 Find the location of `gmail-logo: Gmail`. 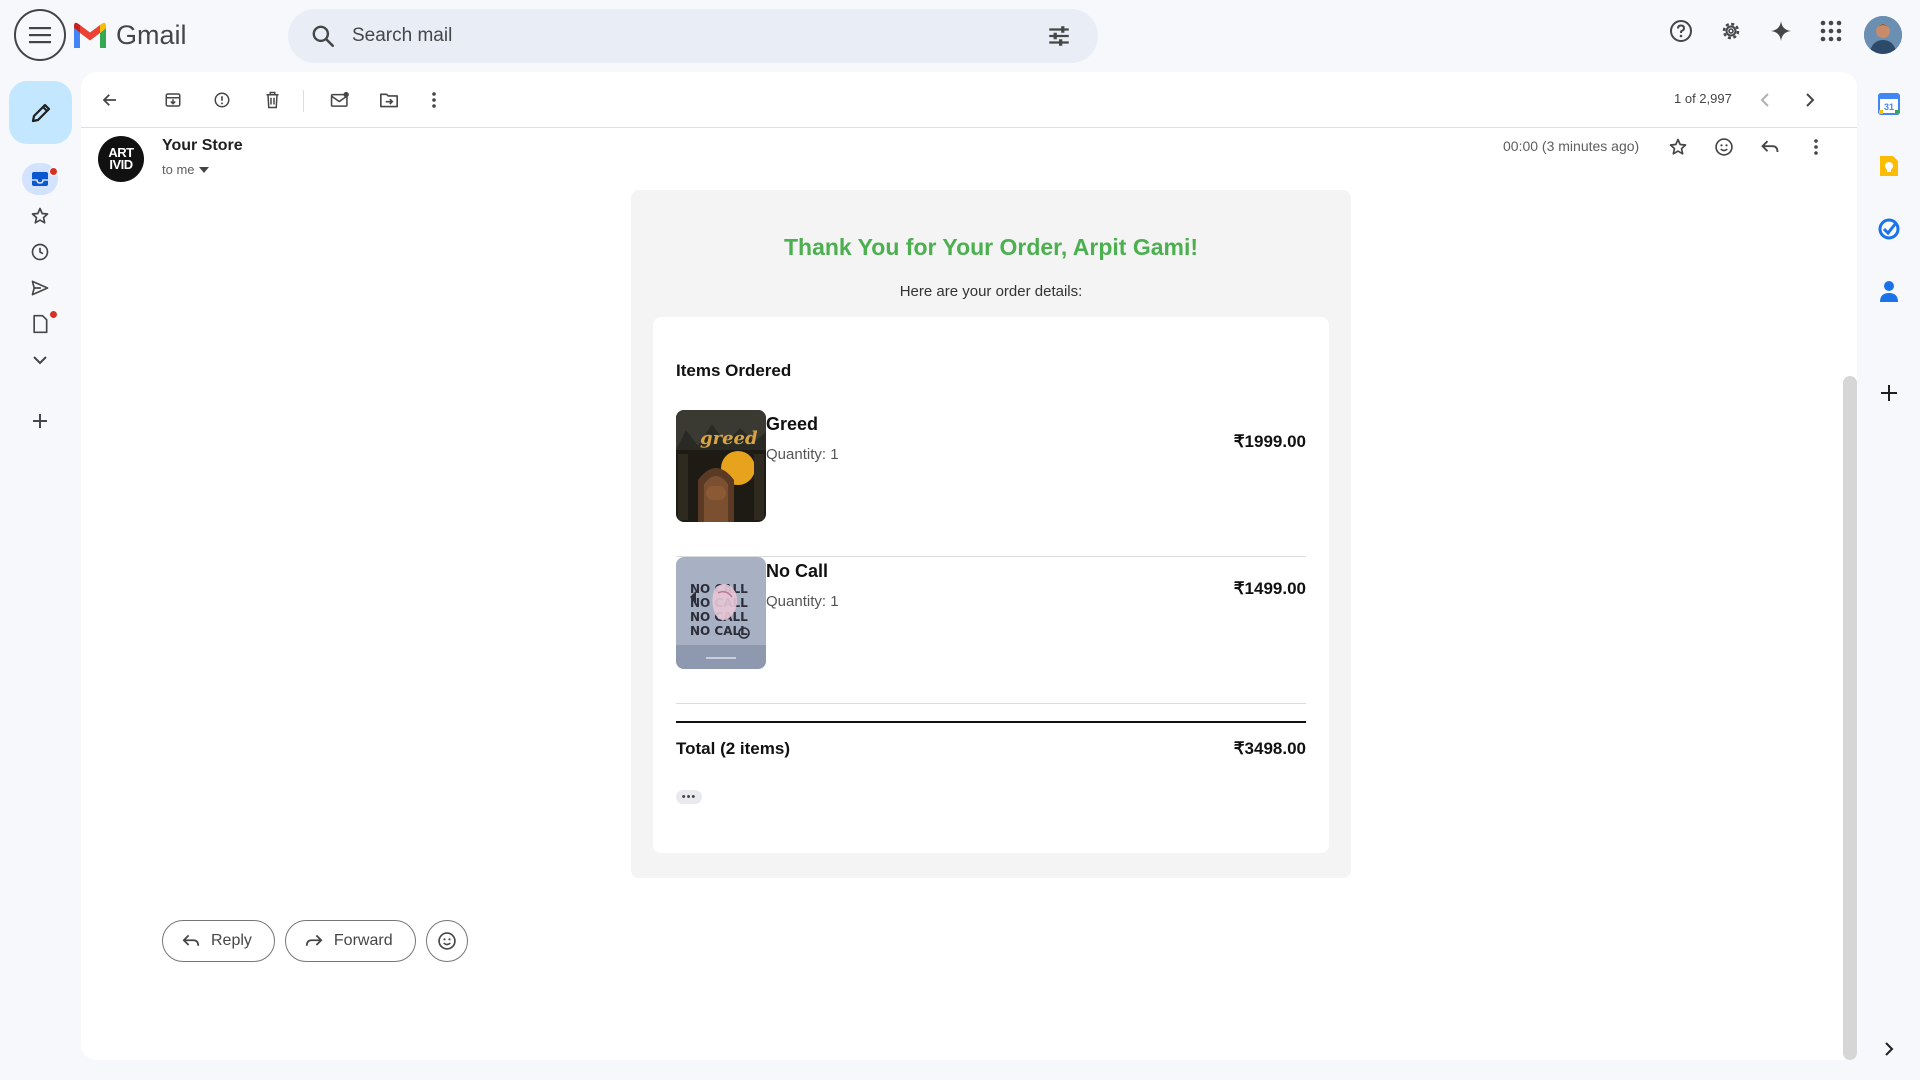

gmail-logo: Gmail is located at coordinates (129, 35).